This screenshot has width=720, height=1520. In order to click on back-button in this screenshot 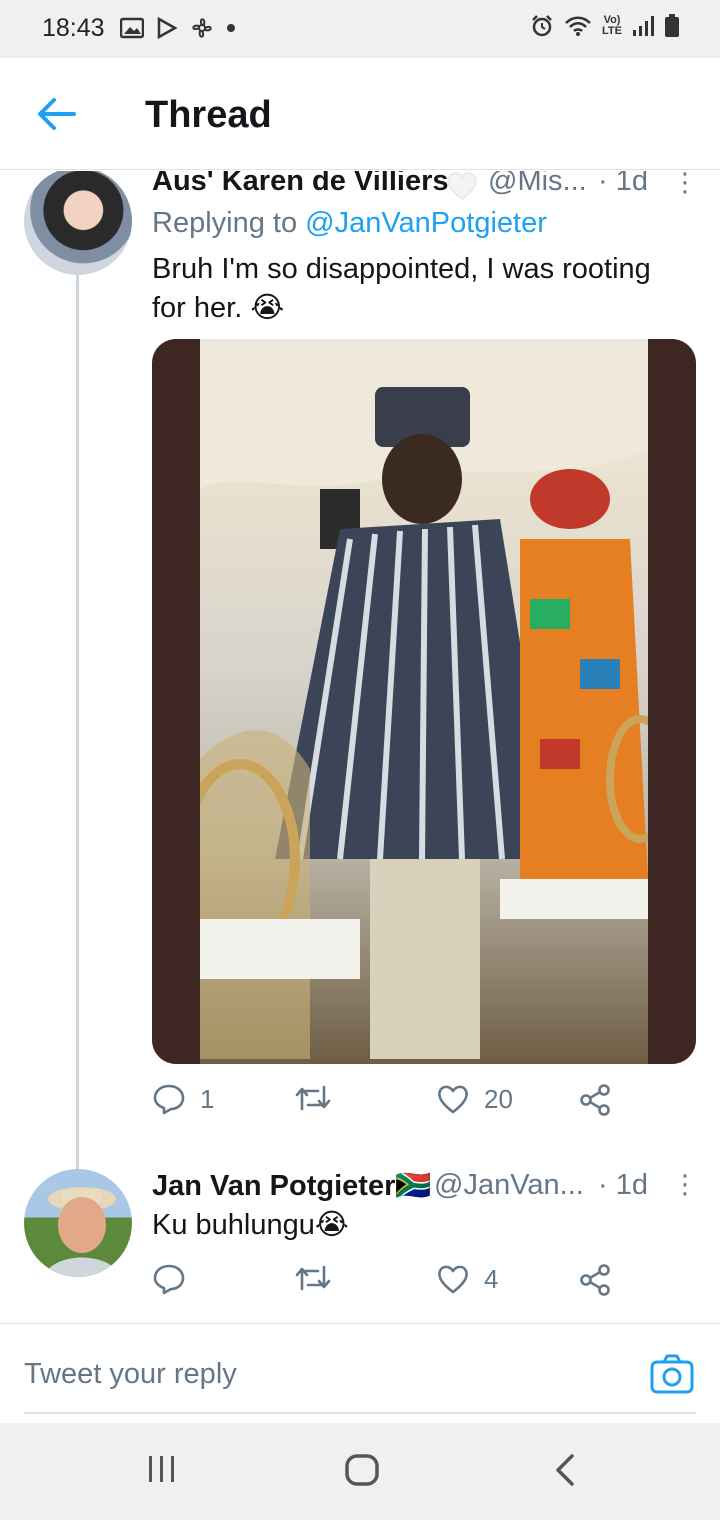, I will do `click(56, 114)`.